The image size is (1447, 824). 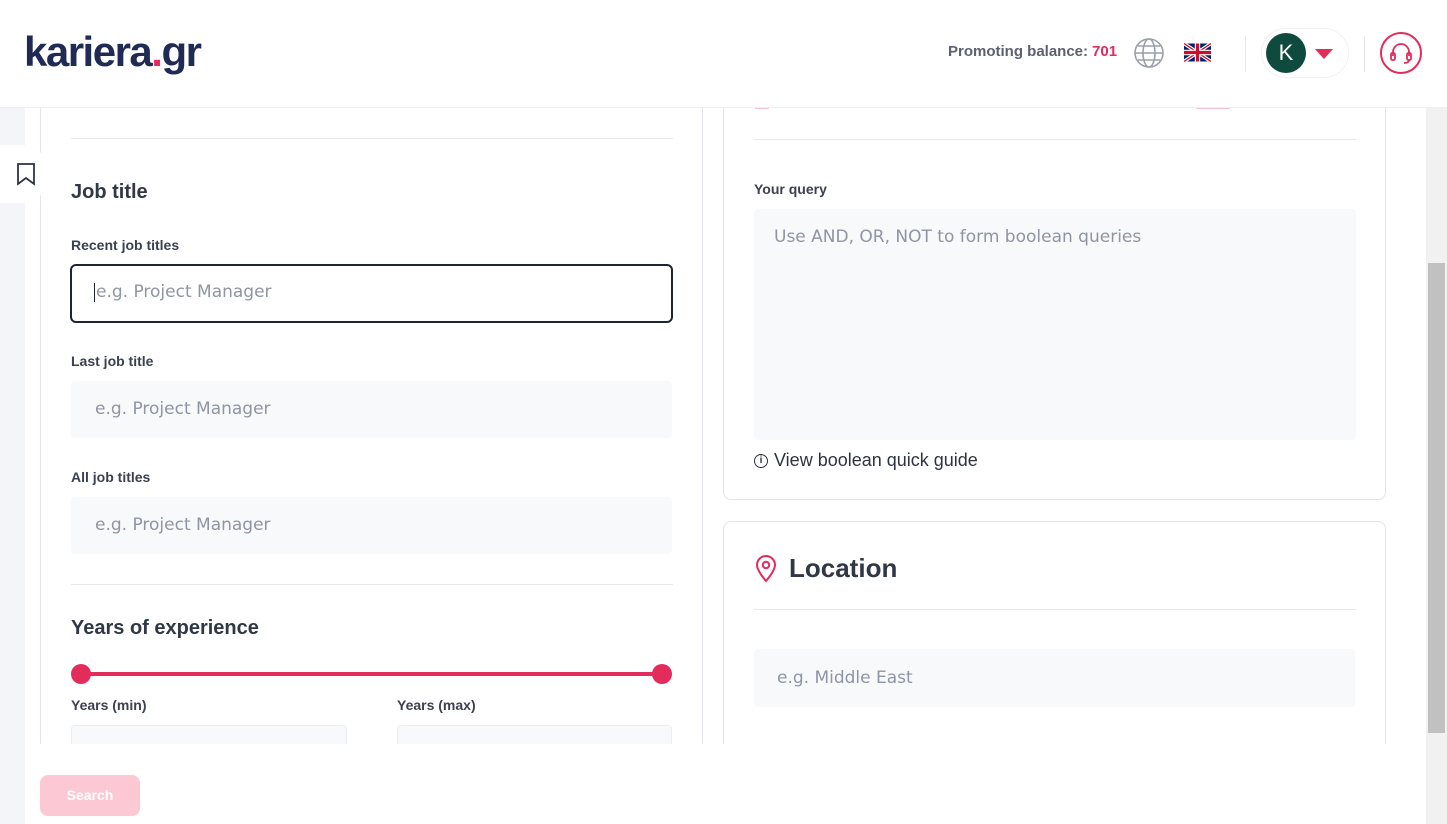 I want to click on bottom-action-bar: Search, so click(x=725, y=784).